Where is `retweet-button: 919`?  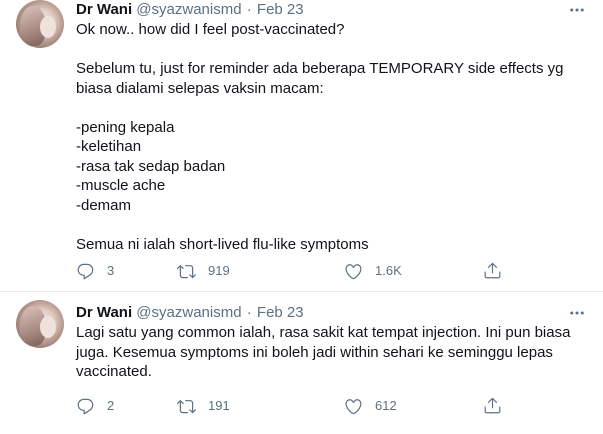
retweet-button: 919 is located at coordinates (203, 271).